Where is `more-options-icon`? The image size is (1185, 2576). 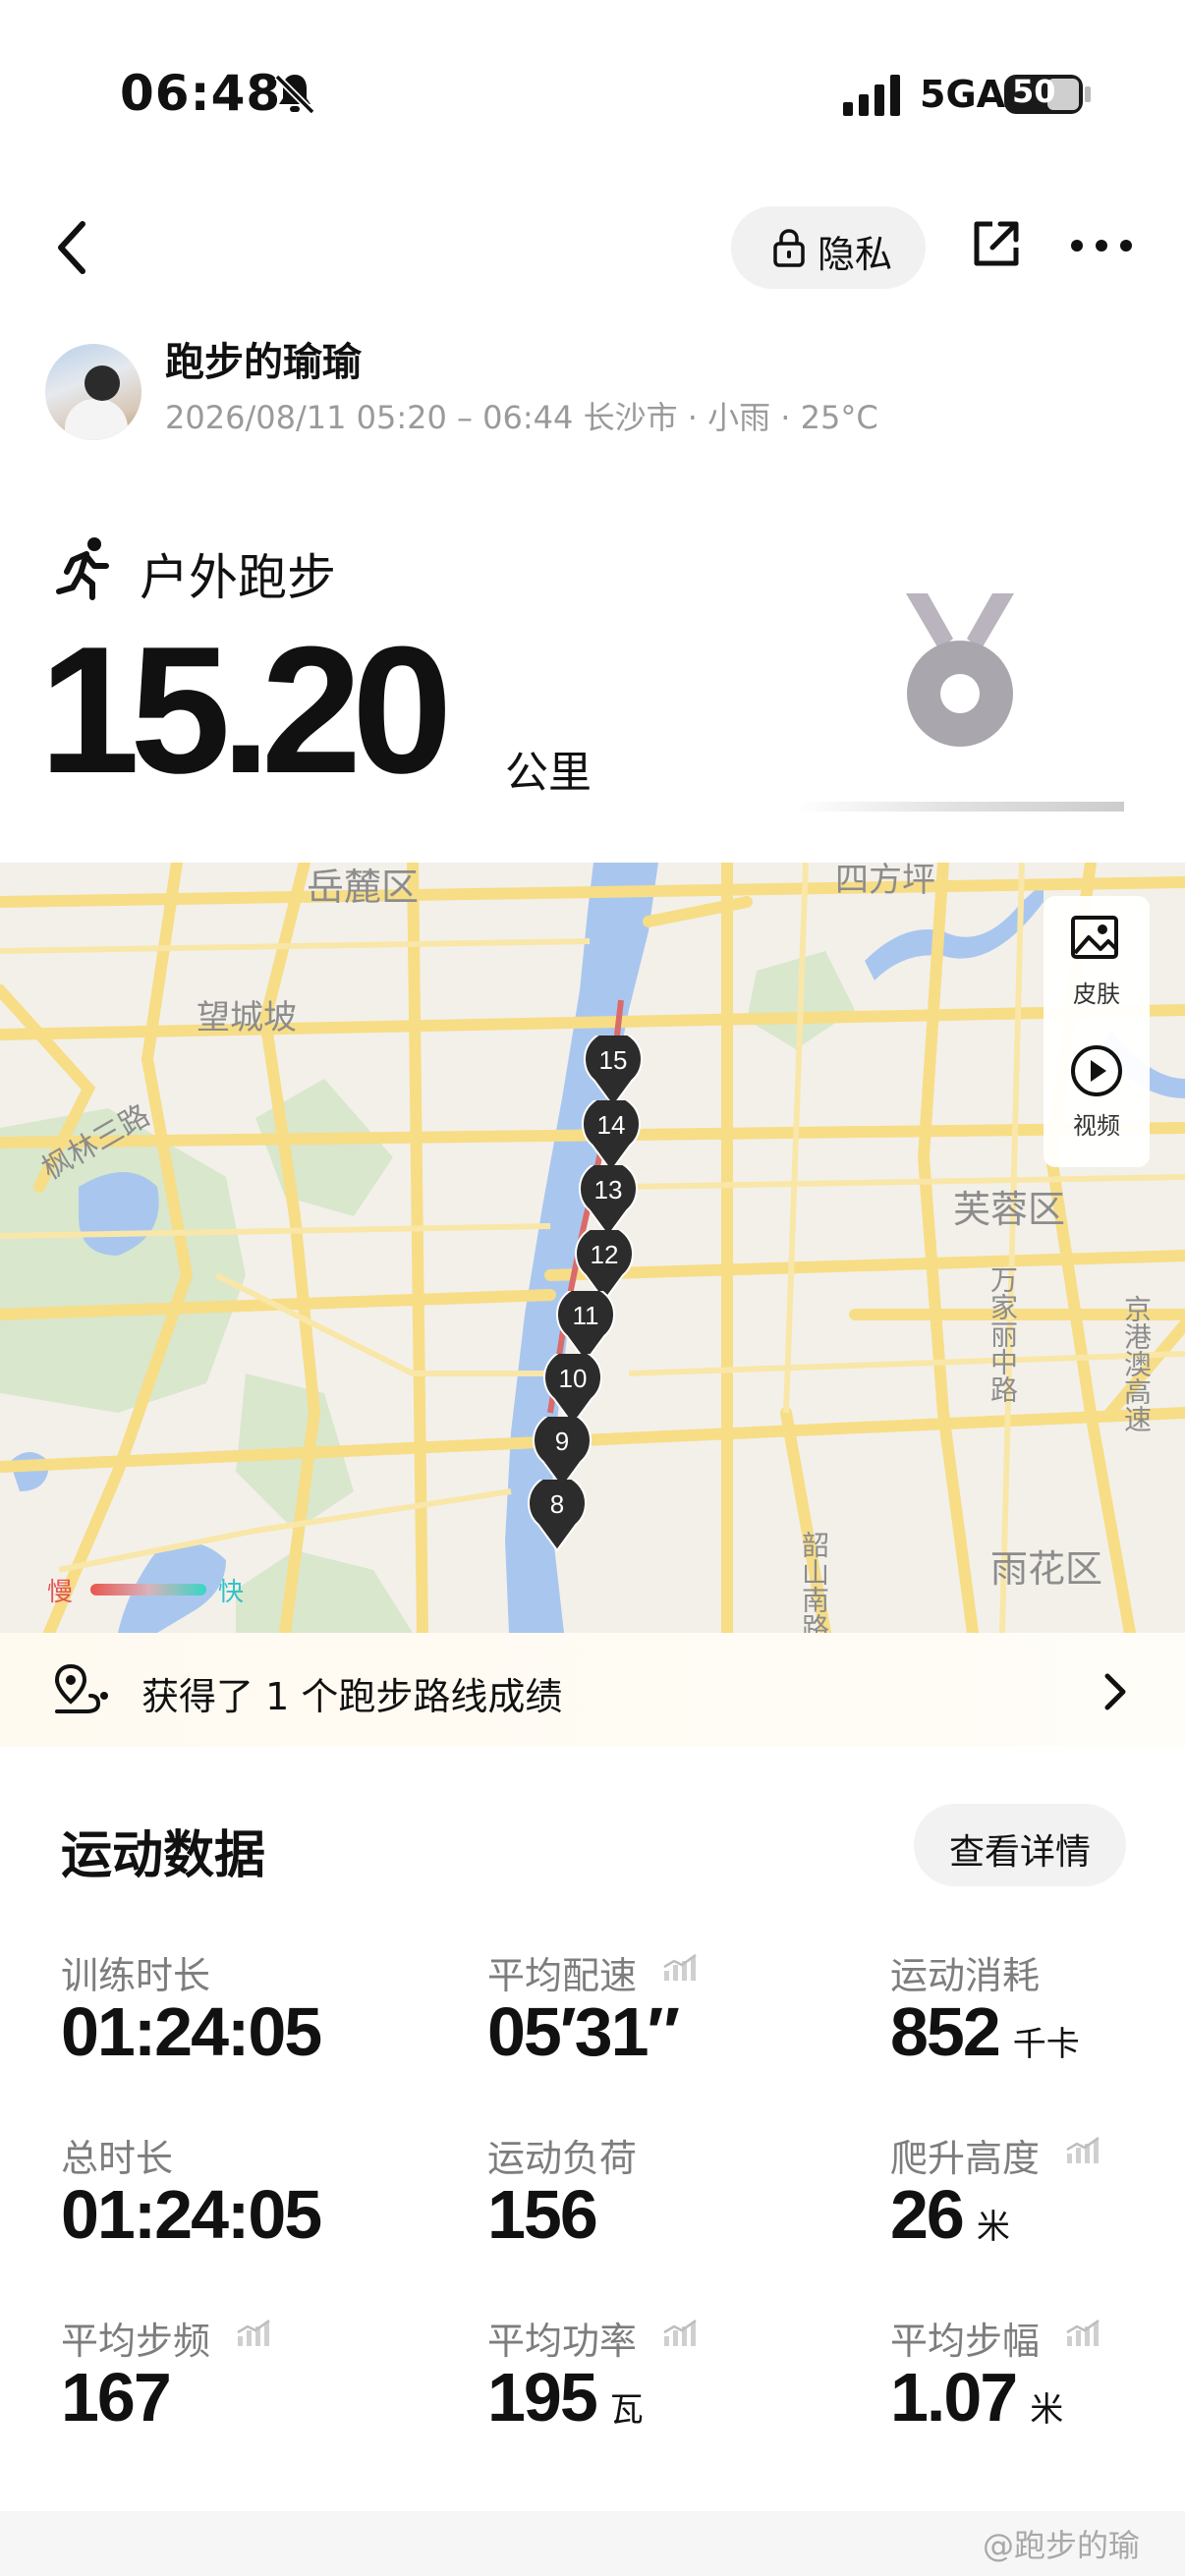
more-options-icon is located at coordinates (1102, 246).